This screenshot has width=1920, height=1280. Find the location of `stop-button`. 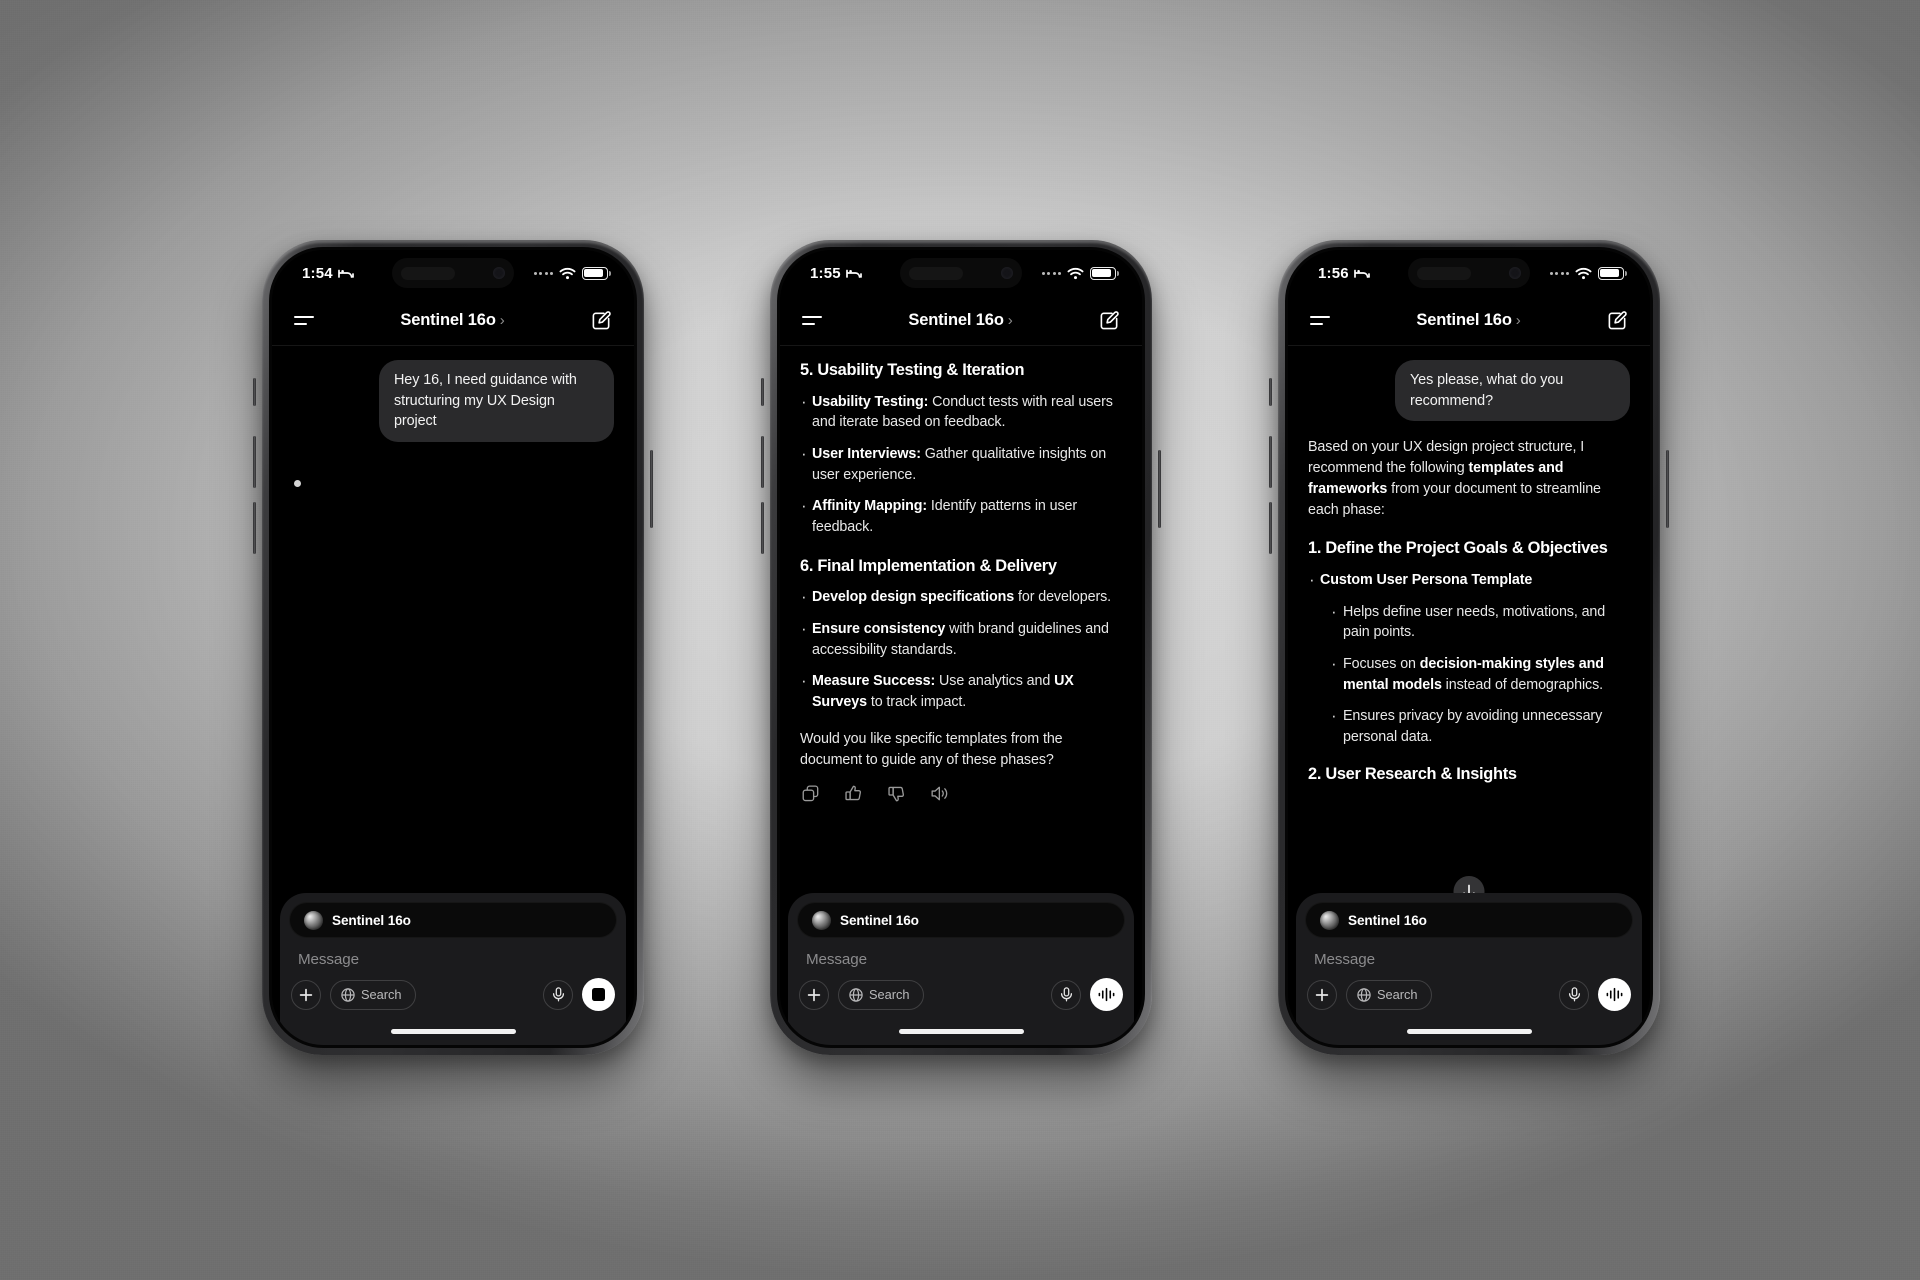

stop-button is located at coordinates (598, 994).